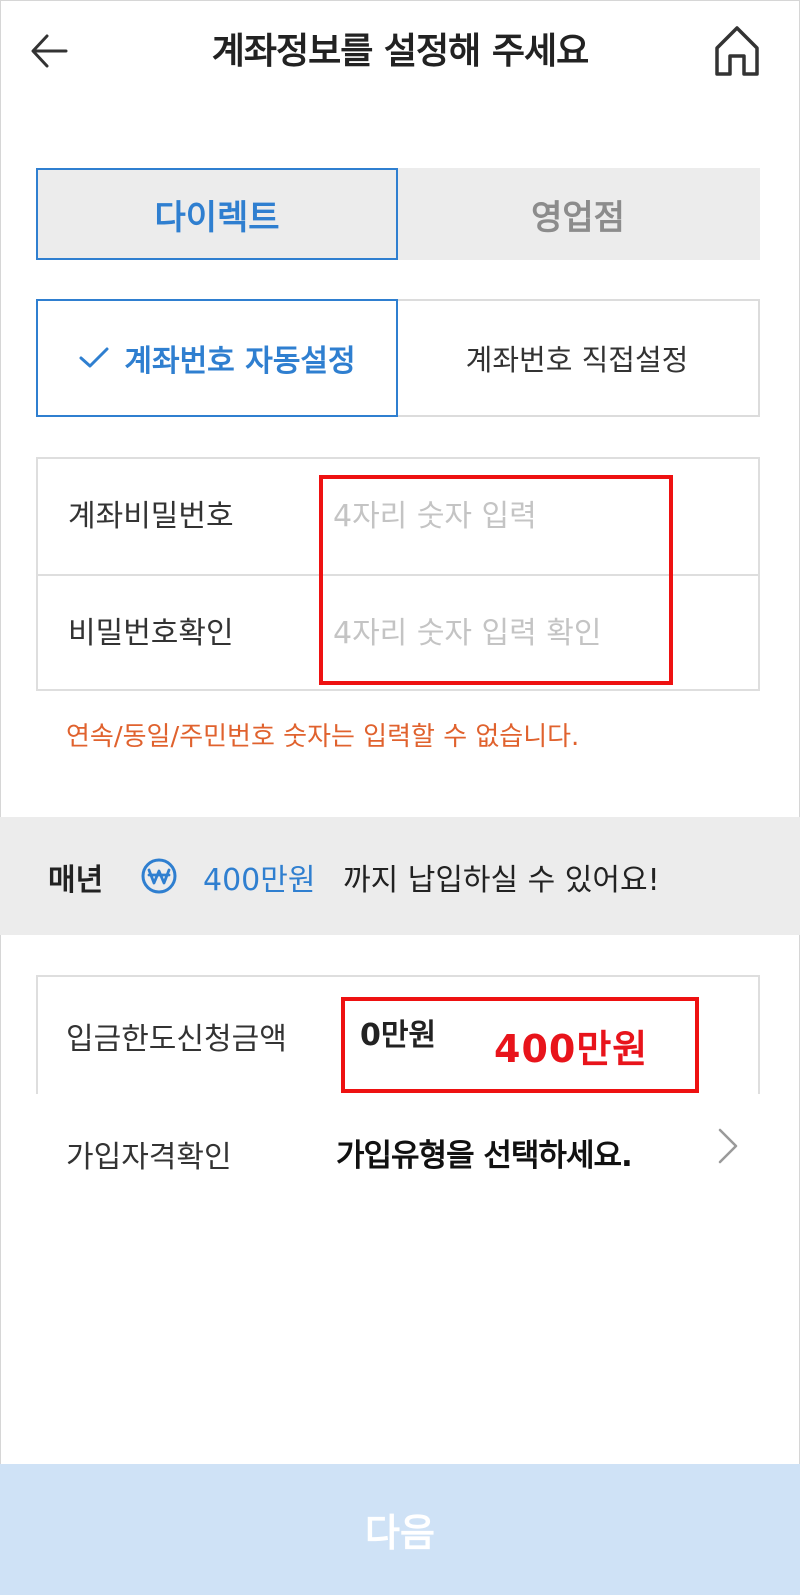 This screenshot has height=1595, width=800. Describe the element at coordinates (323, 737) in the screenshot. I see `password-warning: 연속/동일/주민번호 숫자는 입력할 수 없습니다.` at that location.